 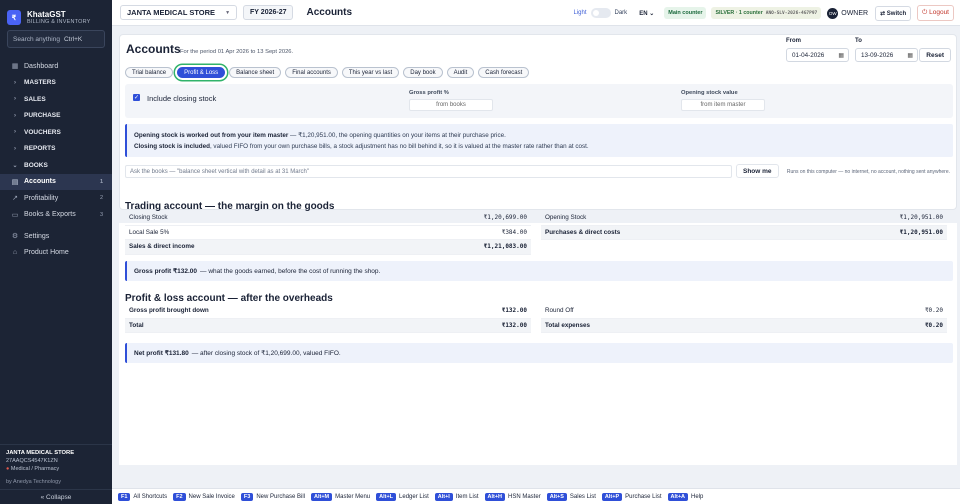 I want to click on shortcut-purchase-list: Alt+P Purchase List, so click(x=631, y=496).